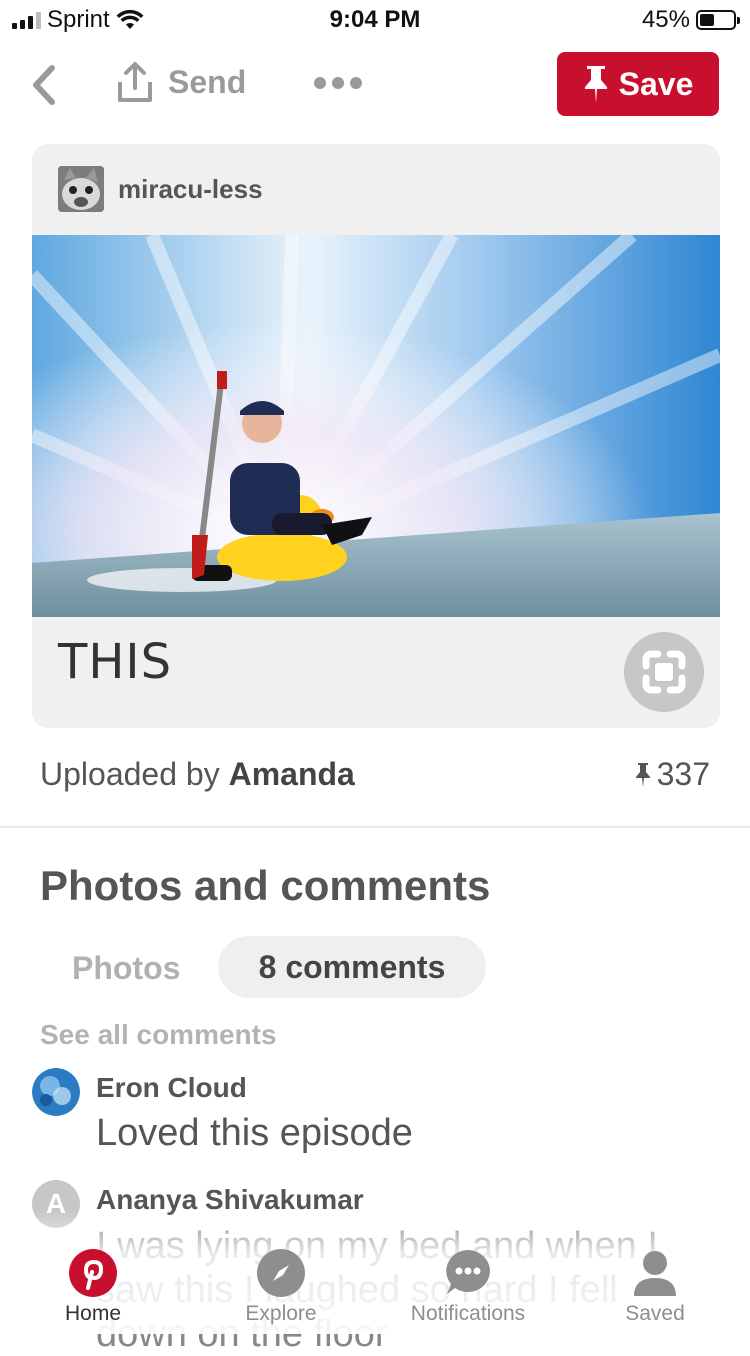  I want to click on tab-label: Saved, so click(655, 1313).